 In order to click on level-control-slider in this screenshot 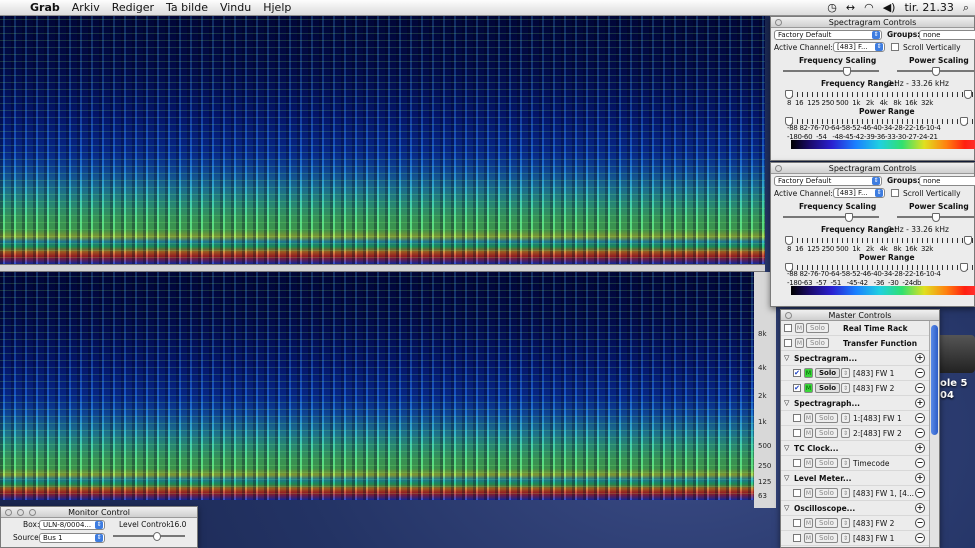, I will do `click(149, 536)`.